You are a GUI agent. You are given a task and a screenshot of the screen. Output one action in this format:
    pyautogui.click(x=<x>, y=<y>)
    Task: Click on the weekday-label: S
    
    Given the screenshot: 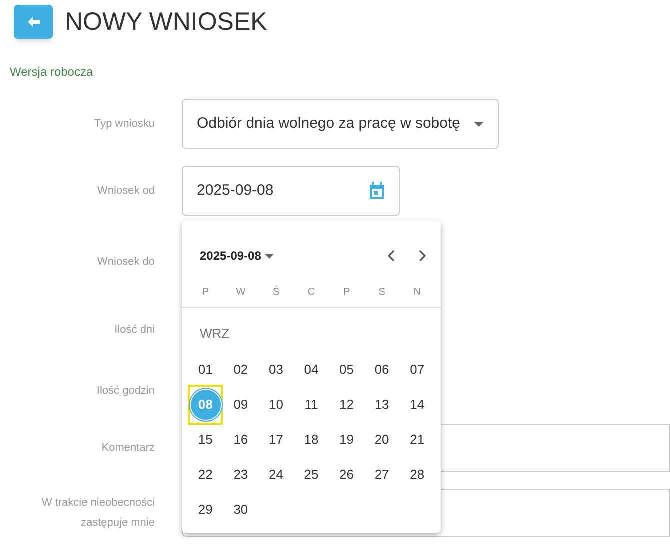 What is the action you would take?
    pyautogui.click(x=382, y=293)
    